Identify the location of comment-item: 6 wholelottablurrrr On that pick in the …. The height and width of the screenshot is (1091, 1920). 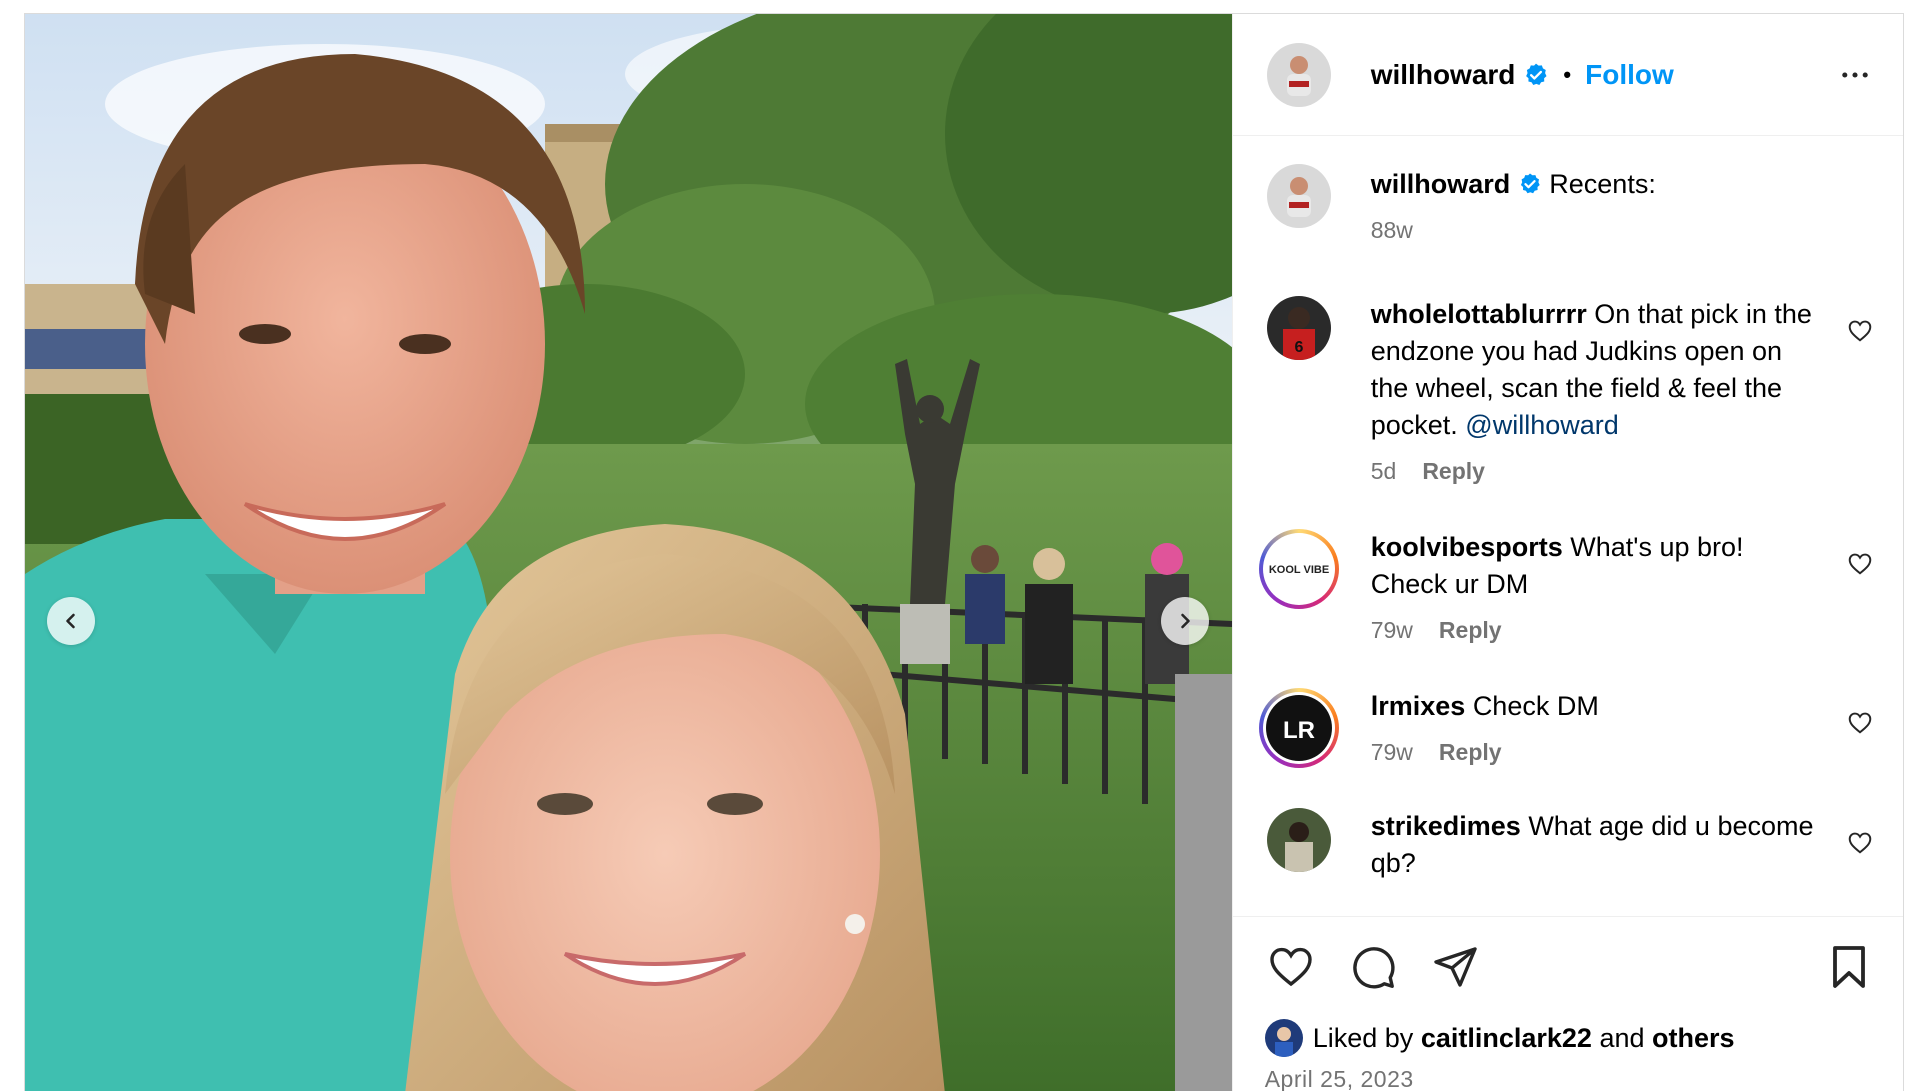
(1568, 390).